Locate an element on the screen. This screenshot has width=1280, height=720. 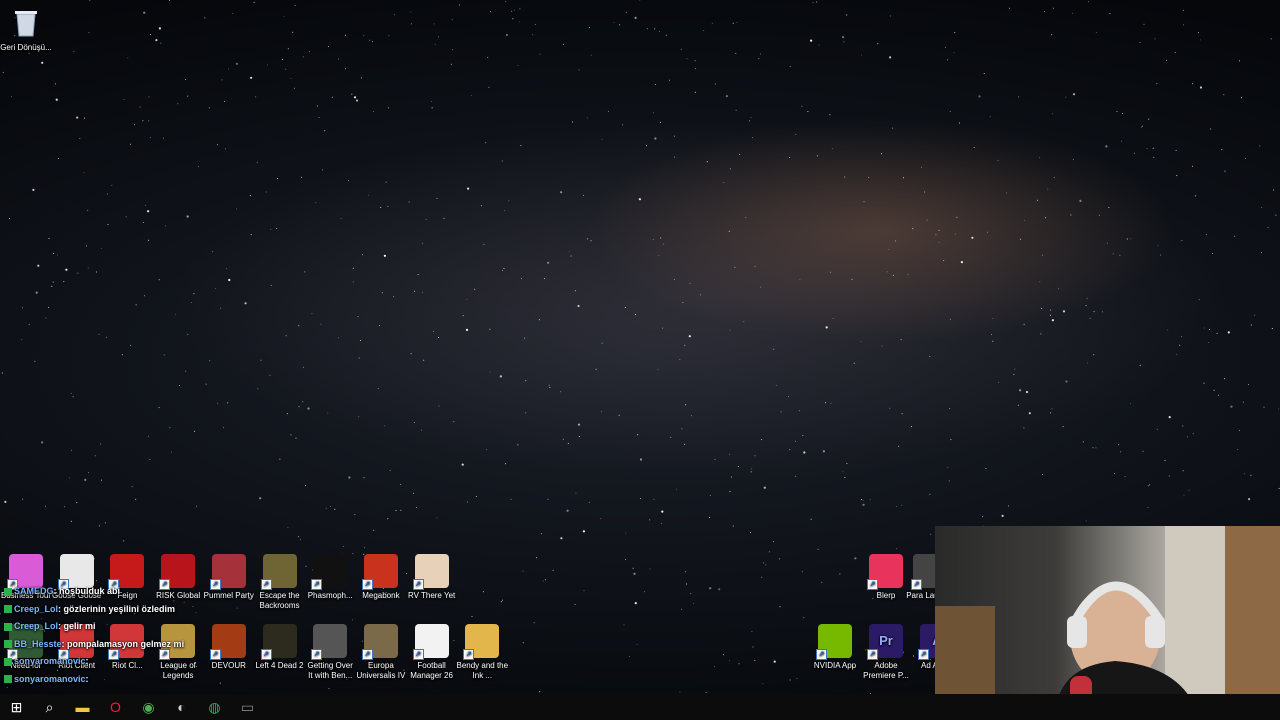
file-explorer-icon: ▬ is located at coordinates (82, 707).